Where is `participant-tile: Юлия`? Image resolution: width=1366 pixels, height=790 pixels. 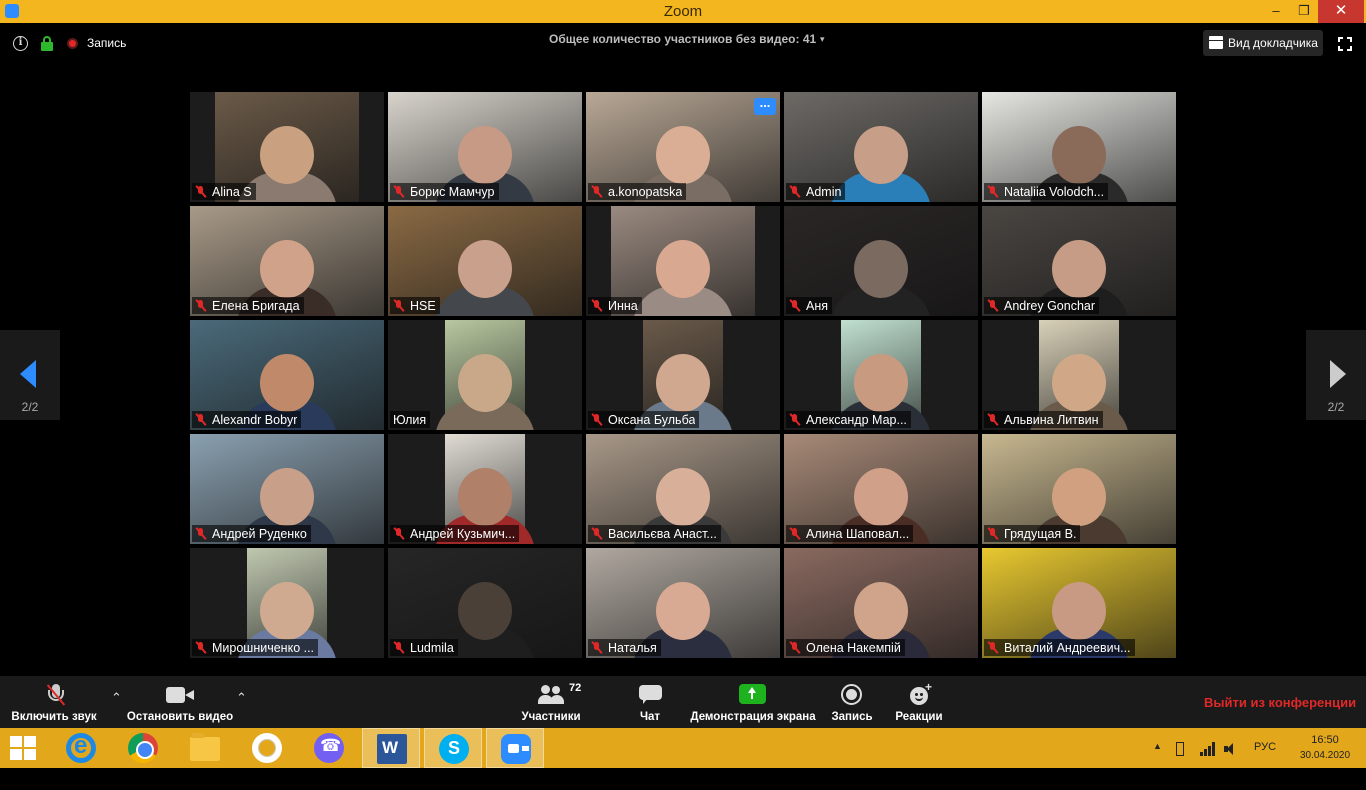
participant-tile: Юлия is located at coordinates (485, 375).